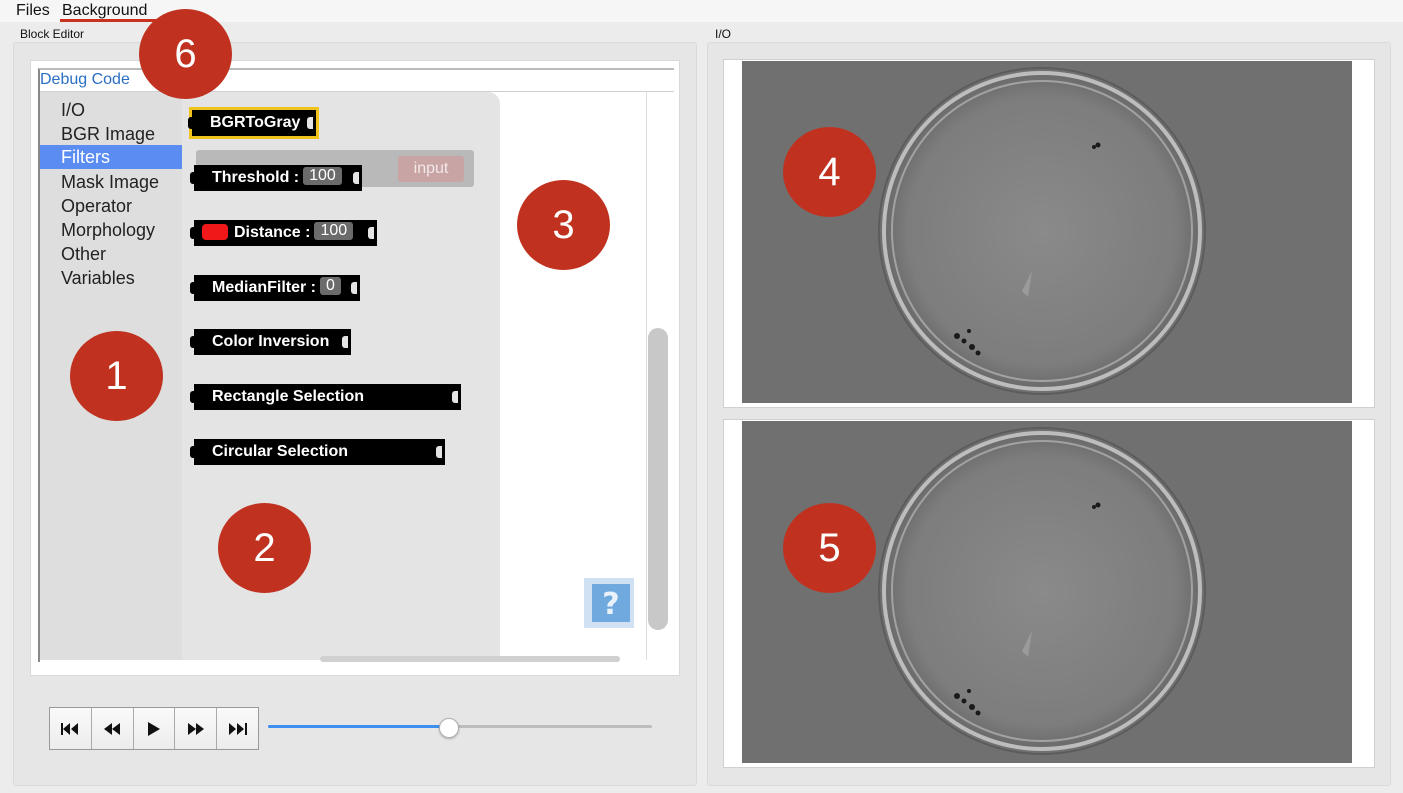 The image size is (1403, 793). I want to click on category-variables: Variables, so click(98, 278).